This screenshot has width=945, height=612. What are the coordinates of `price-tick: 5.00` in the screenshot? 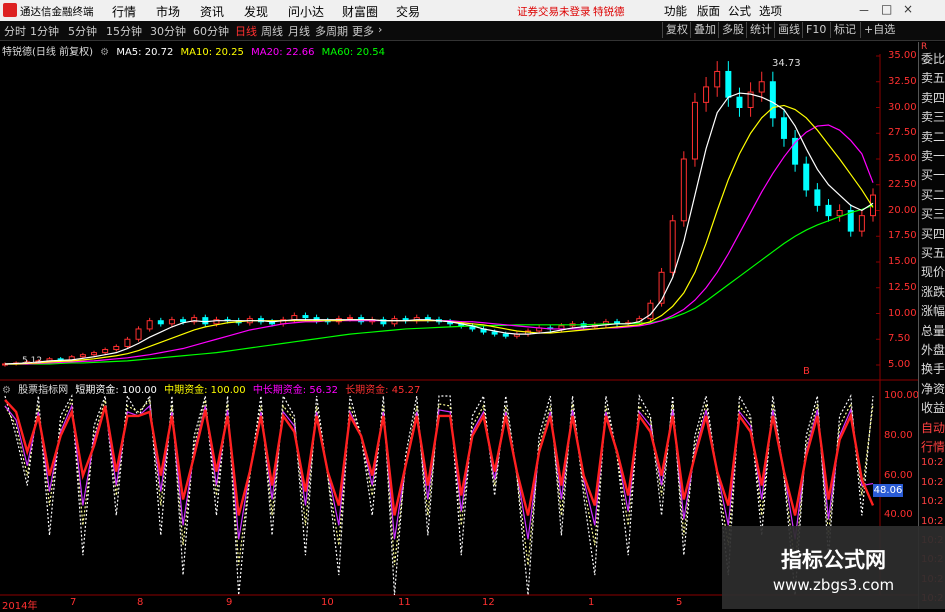 It's located at (899, 364).